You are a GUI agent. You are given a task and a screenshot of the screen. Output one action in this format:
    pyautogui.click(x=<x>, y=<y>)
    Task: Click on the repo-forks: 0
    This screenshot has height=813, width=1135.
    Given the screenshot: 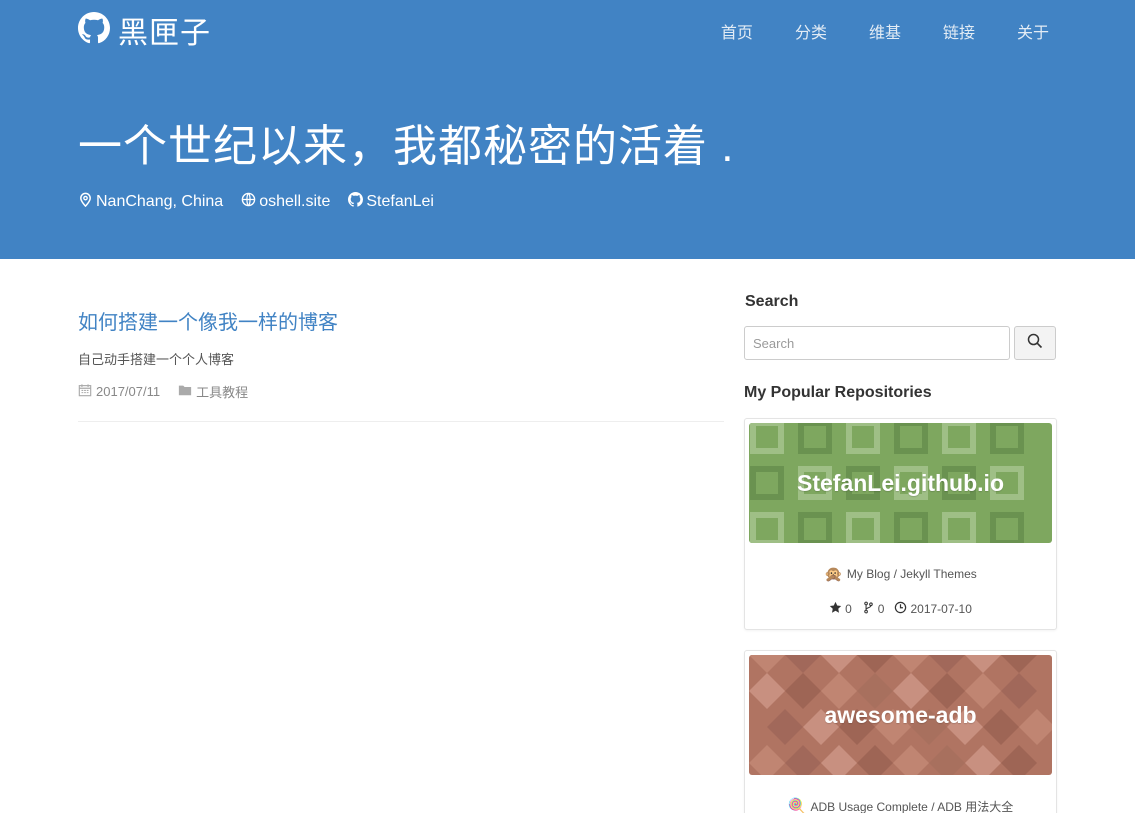 What is the action you would take?
    pyautogui.click(x=873, y=609)
    